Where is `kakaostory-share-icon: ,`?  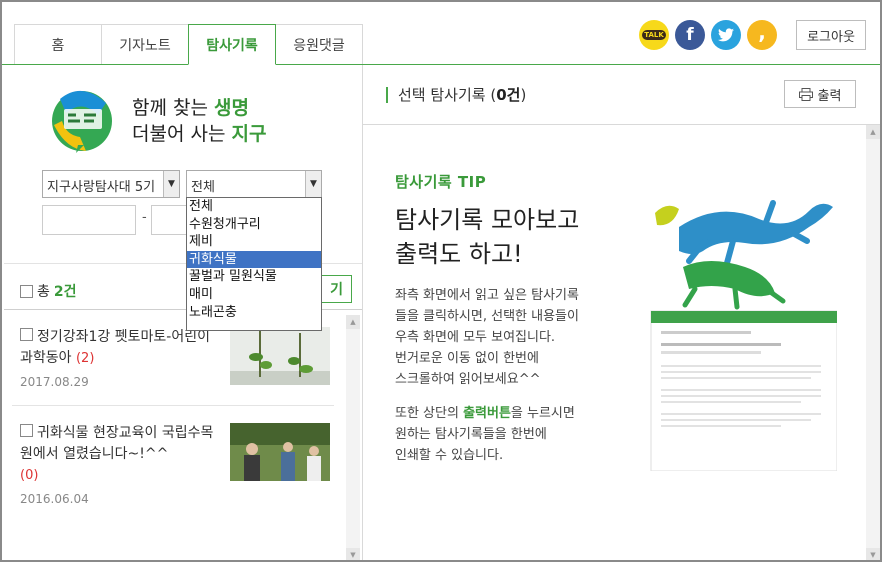
kakaostory-share-icon: , is located at coordinates (762, 35).